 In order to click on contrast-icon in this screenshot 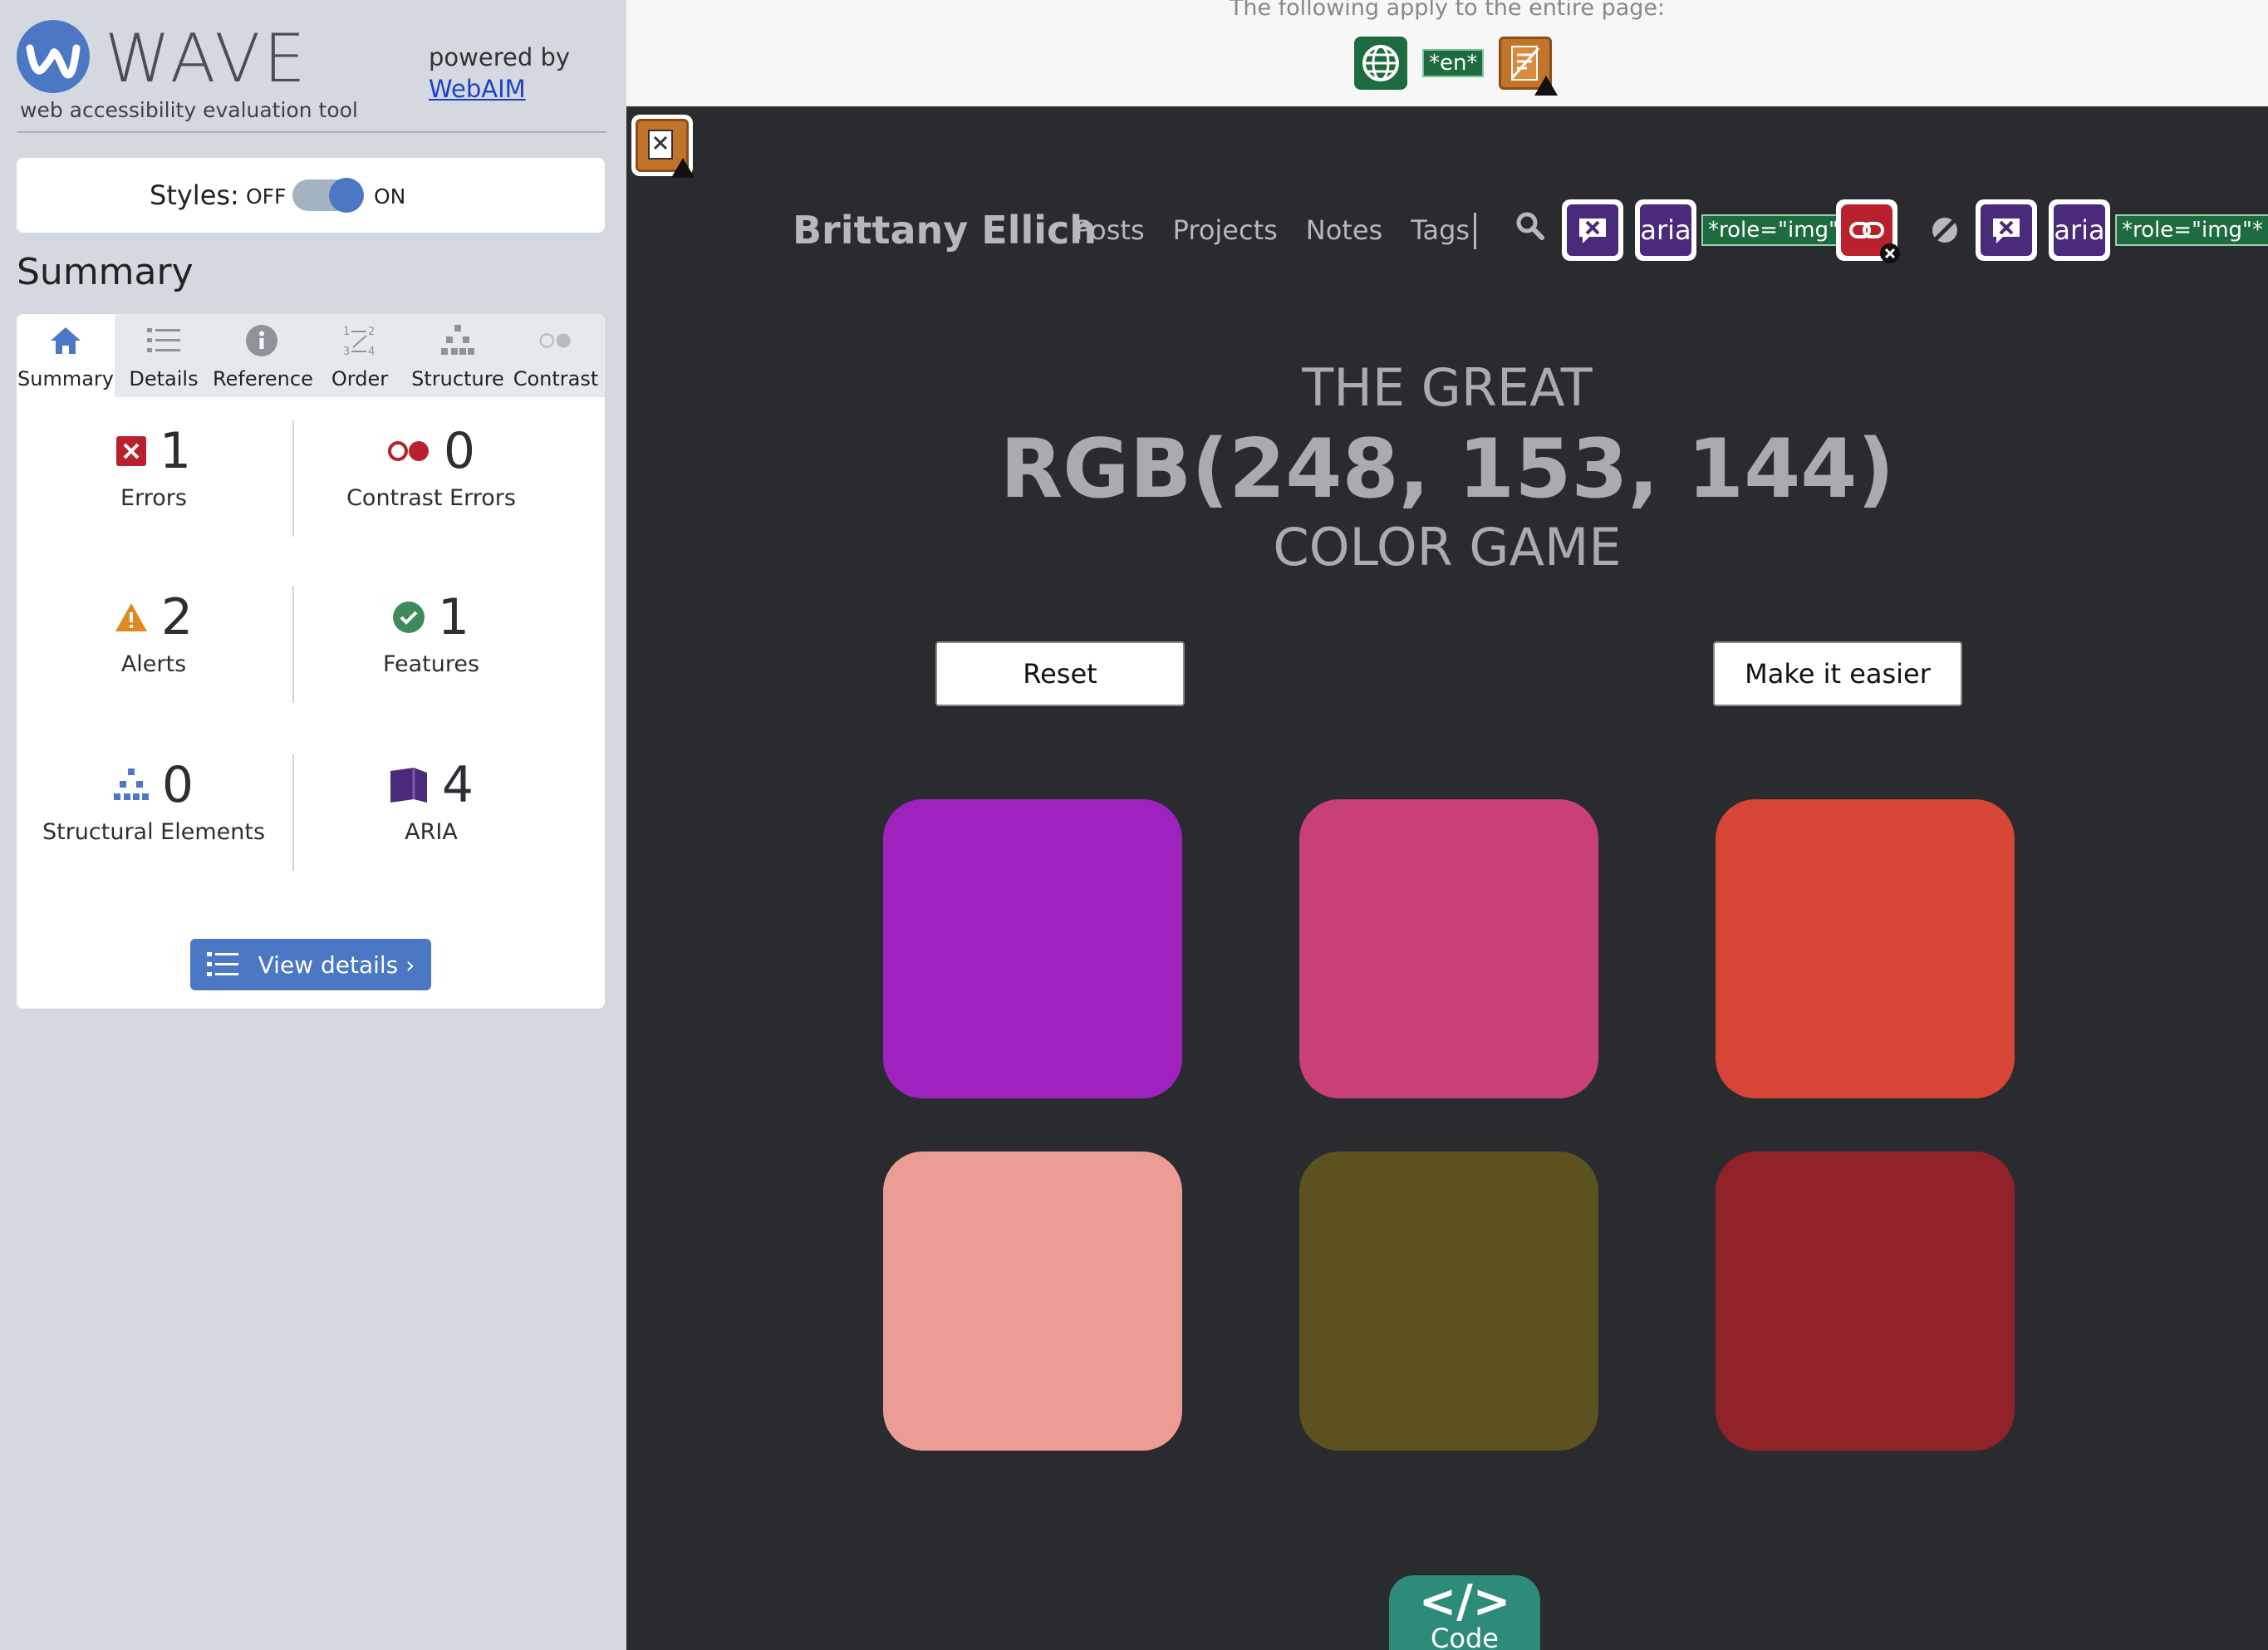, I will do `click(555, 340)`.